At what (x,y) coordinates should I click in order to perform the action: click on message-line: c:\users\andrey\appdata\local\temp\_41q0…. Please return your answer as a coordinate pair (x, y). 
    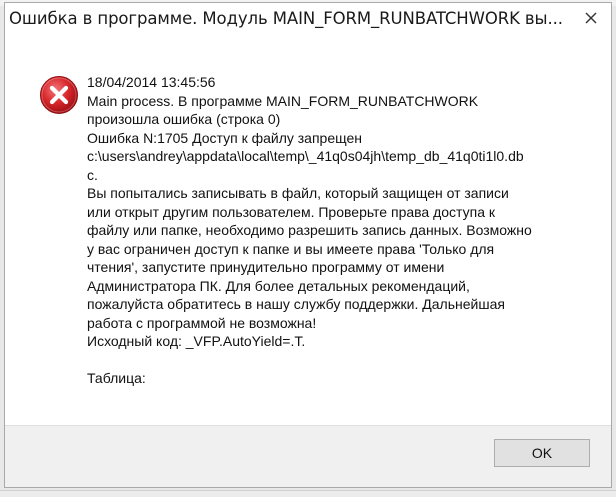
    Looking at the image, I should click on (305, 156).